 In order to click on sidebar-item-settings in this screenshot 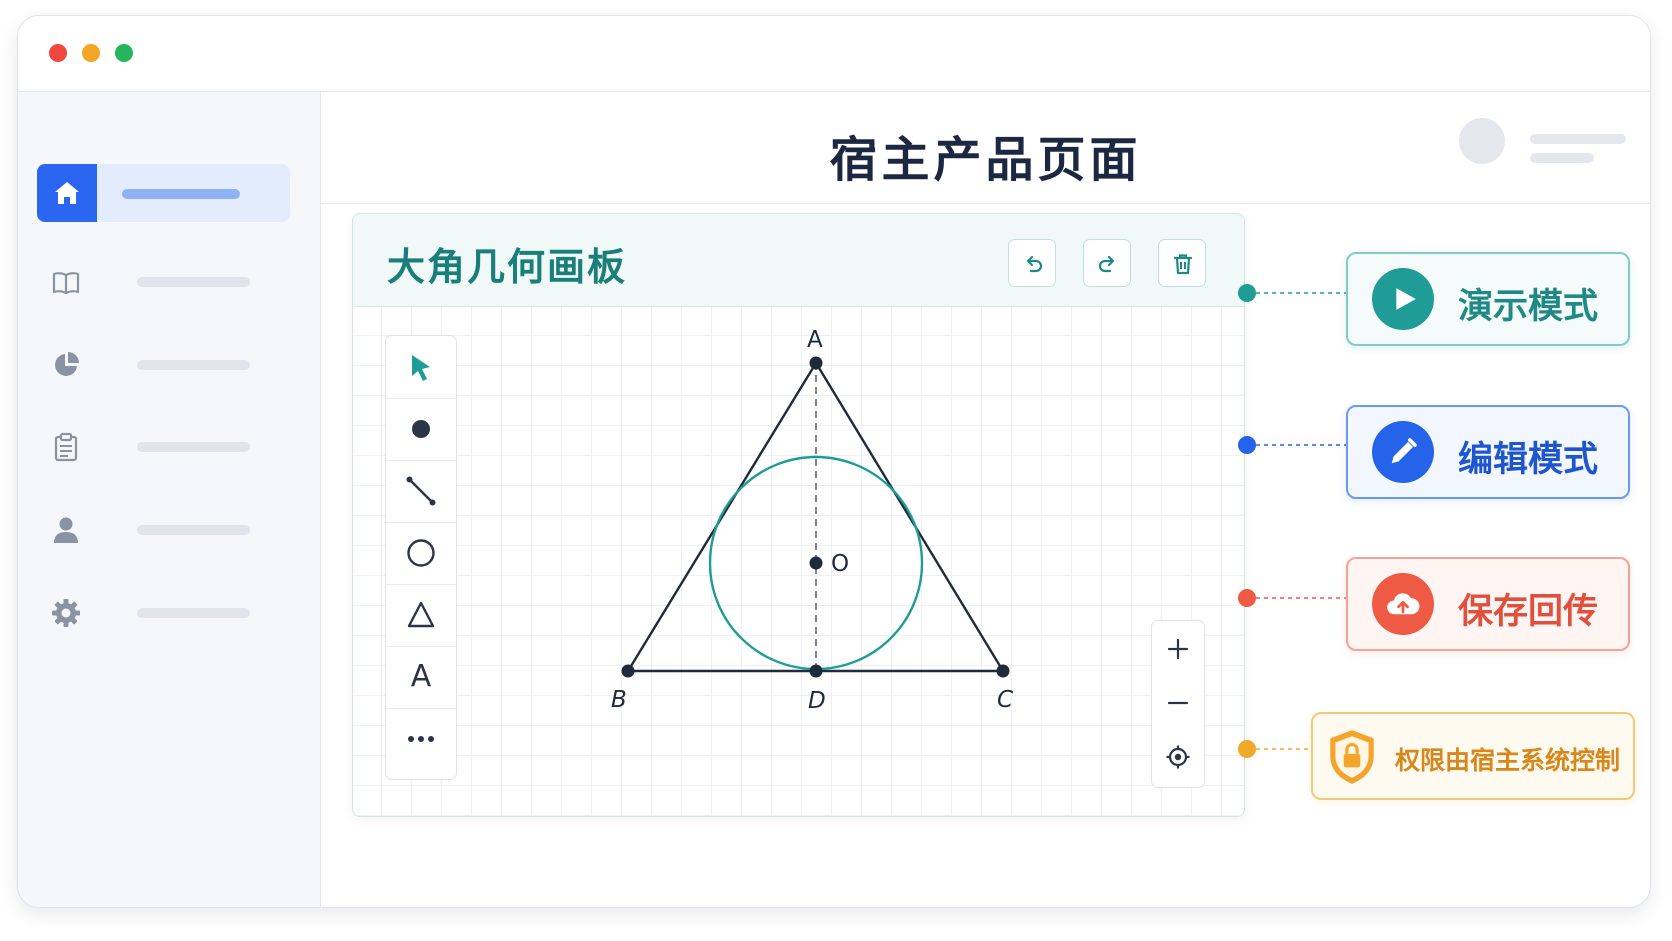, I will do `click(163, 612)`.